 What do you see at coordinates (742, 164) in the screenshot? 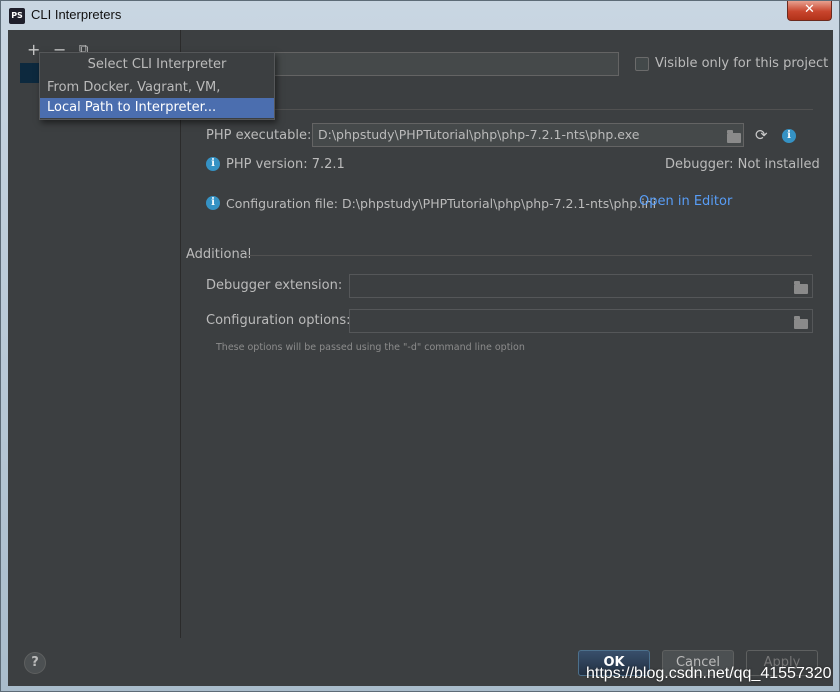
I see `debugger-status: Debugger: Not installed` at bounding box center [742, 164].